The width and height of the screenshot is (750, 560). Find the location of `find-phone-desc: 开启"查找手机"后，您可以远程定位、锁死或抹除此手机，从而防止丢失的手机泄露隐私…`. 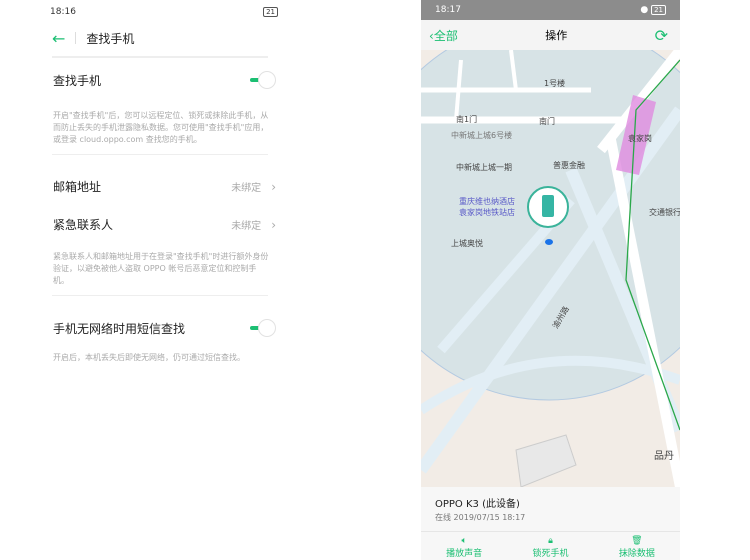

find-phone-desc: 开启"查找手机"后，您可以远程定位、锁死或抹除此手机，从而防止丢失的手机泄露隐私… is located at coordinates (161, 127).